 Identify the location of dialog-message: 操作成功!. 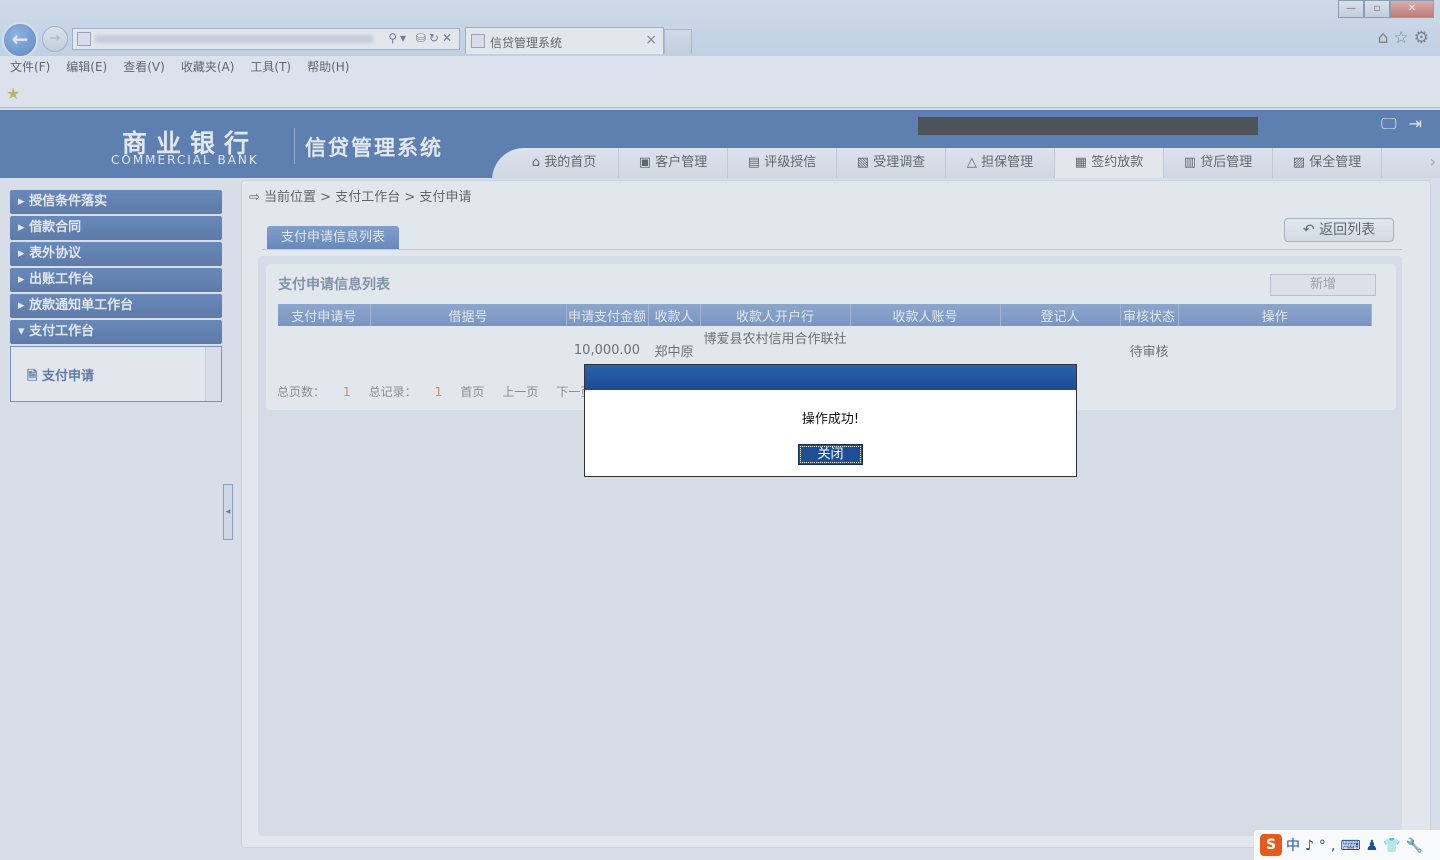
(830, 419).